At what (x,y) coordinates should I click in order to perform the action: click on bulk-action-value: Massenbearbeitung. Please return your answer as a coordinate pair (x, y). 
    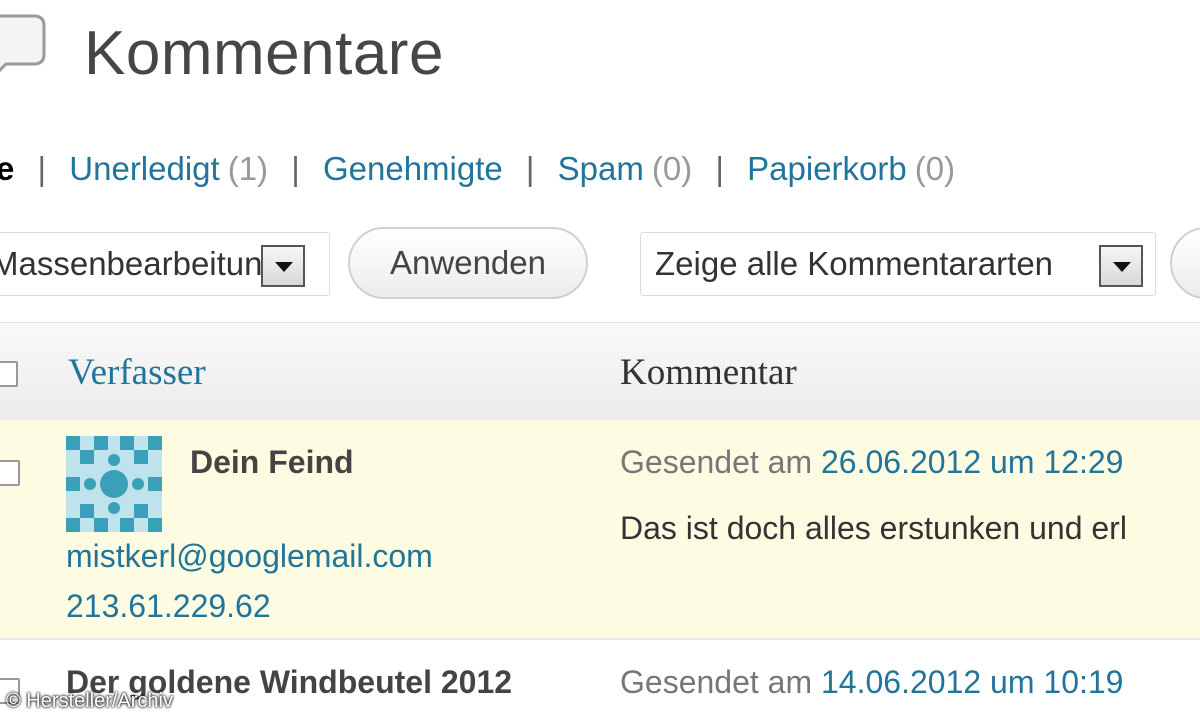
    Looking at the image, I should click on (140, 263).